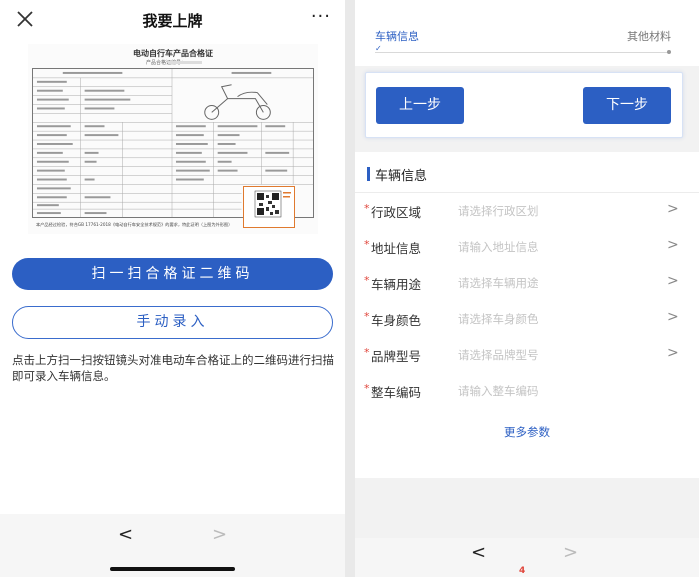 Image resolution: width=699 pixels, height=577 pixels. Describe the element at coordinates (172, 545) in the screenshot. I see `browser-toolbar: < >` at that location.